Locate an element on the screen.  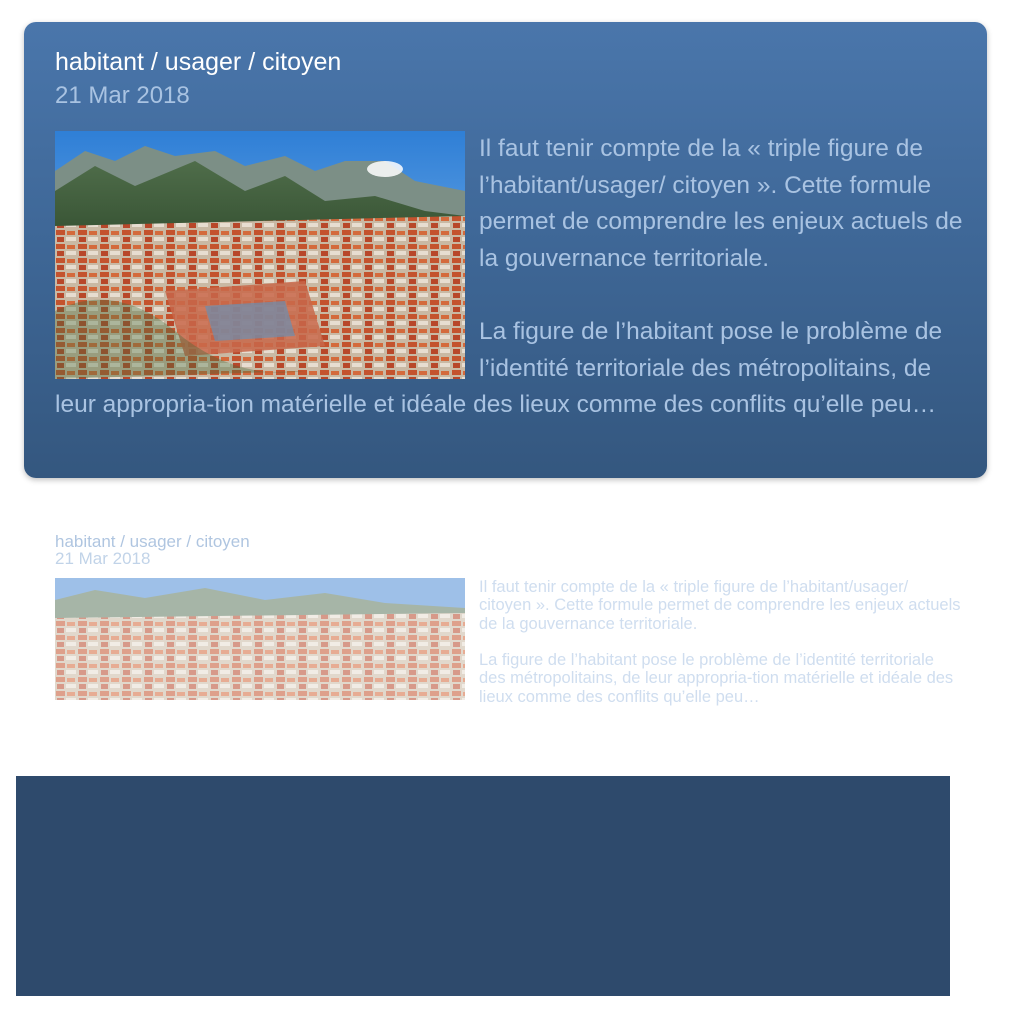
article-date: 21 Mar 2018 is located at coordinates (122, 95).